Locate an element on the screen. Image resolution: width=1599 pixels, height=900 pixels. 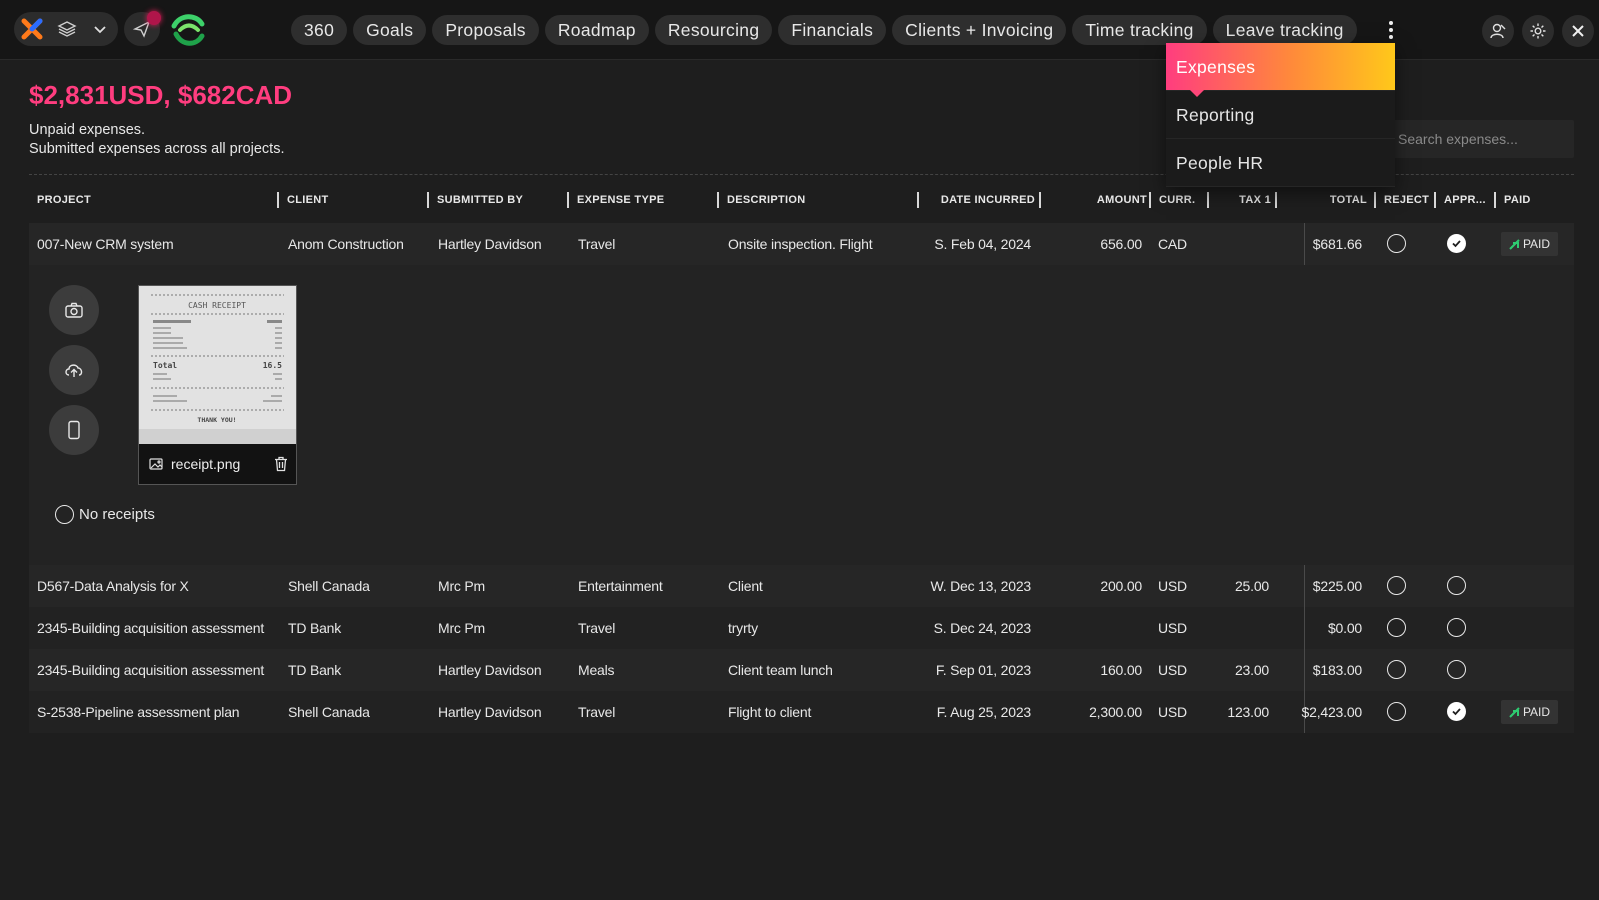
receipt-footer: receipt.png is located at coordinates (217, 464).